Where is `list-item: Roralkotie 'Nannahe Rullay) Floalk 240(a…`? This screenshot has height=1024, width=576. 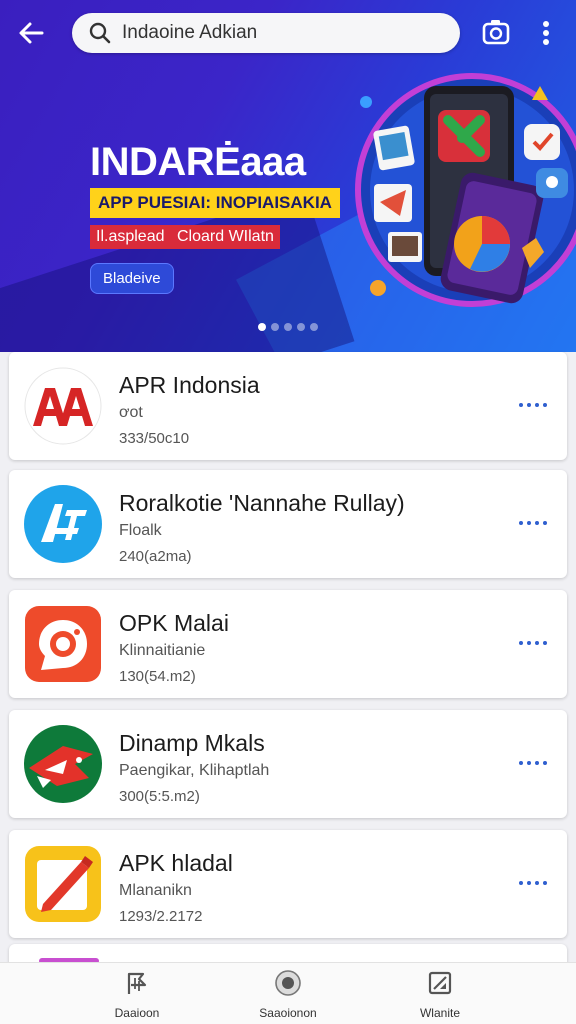
list-item: Roralkotie 'Nannahe Rullay) Floalk 240(a… is located at coordinates (288, 524).